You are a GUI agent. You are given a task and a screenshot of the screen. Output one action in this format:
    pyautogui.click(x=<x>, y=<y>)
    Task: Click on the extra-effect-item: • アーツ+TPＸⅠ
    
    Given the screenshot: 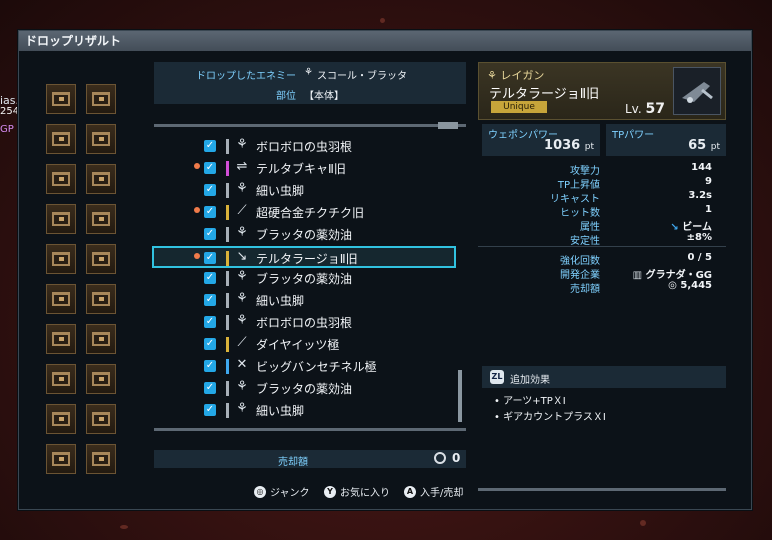 What is the action you would take?
    pyautogui.click(x=530, y=401)
    